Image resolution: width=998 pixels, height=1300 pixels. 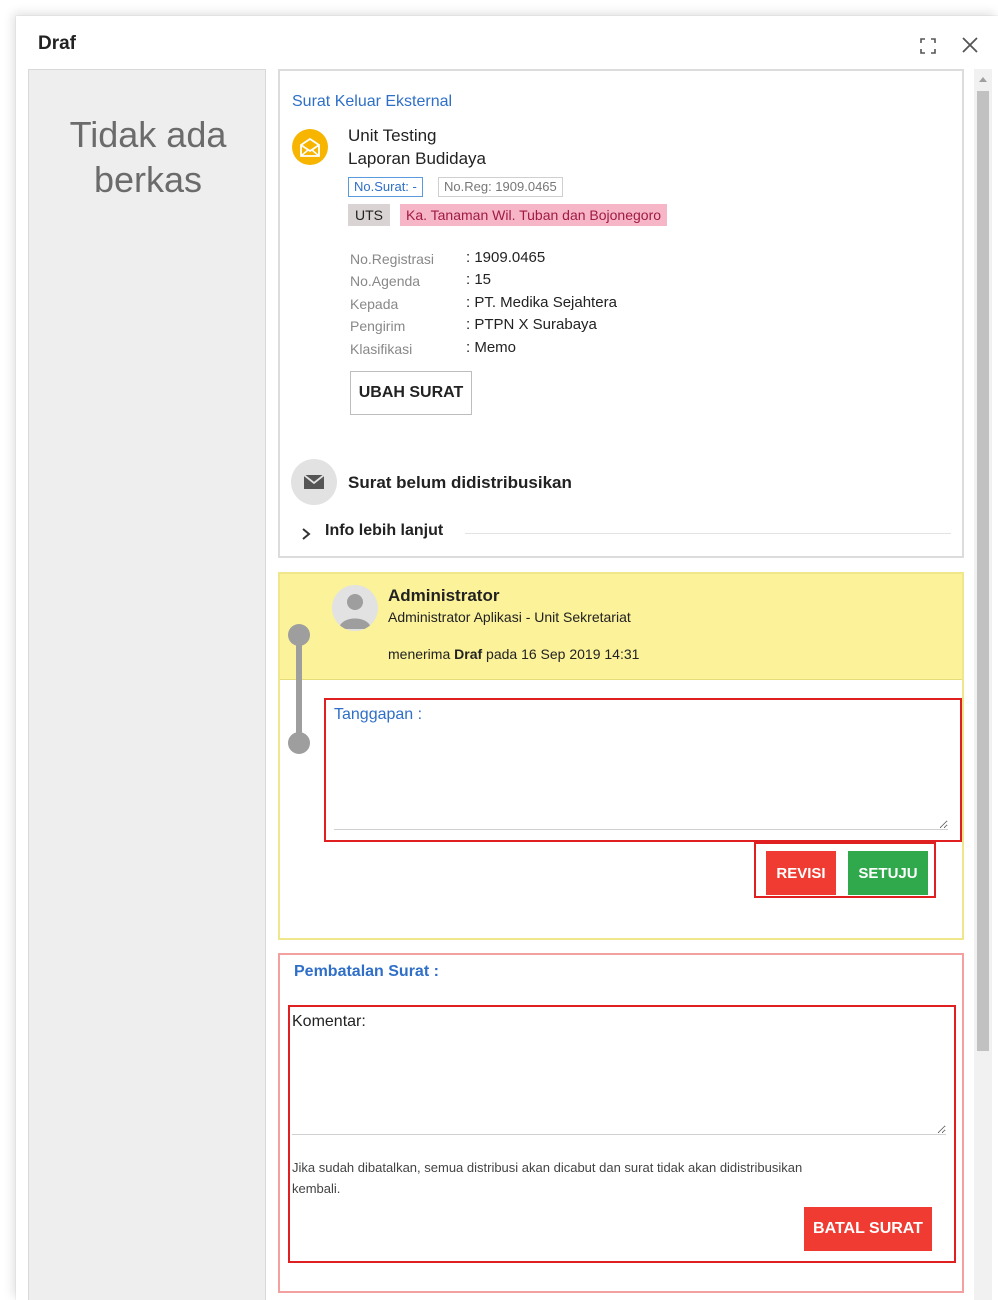 What do you see at coordinates (468, 654) in the screenshot?
I see `action-doc-type: Draf` at bounding box center [468, 654].